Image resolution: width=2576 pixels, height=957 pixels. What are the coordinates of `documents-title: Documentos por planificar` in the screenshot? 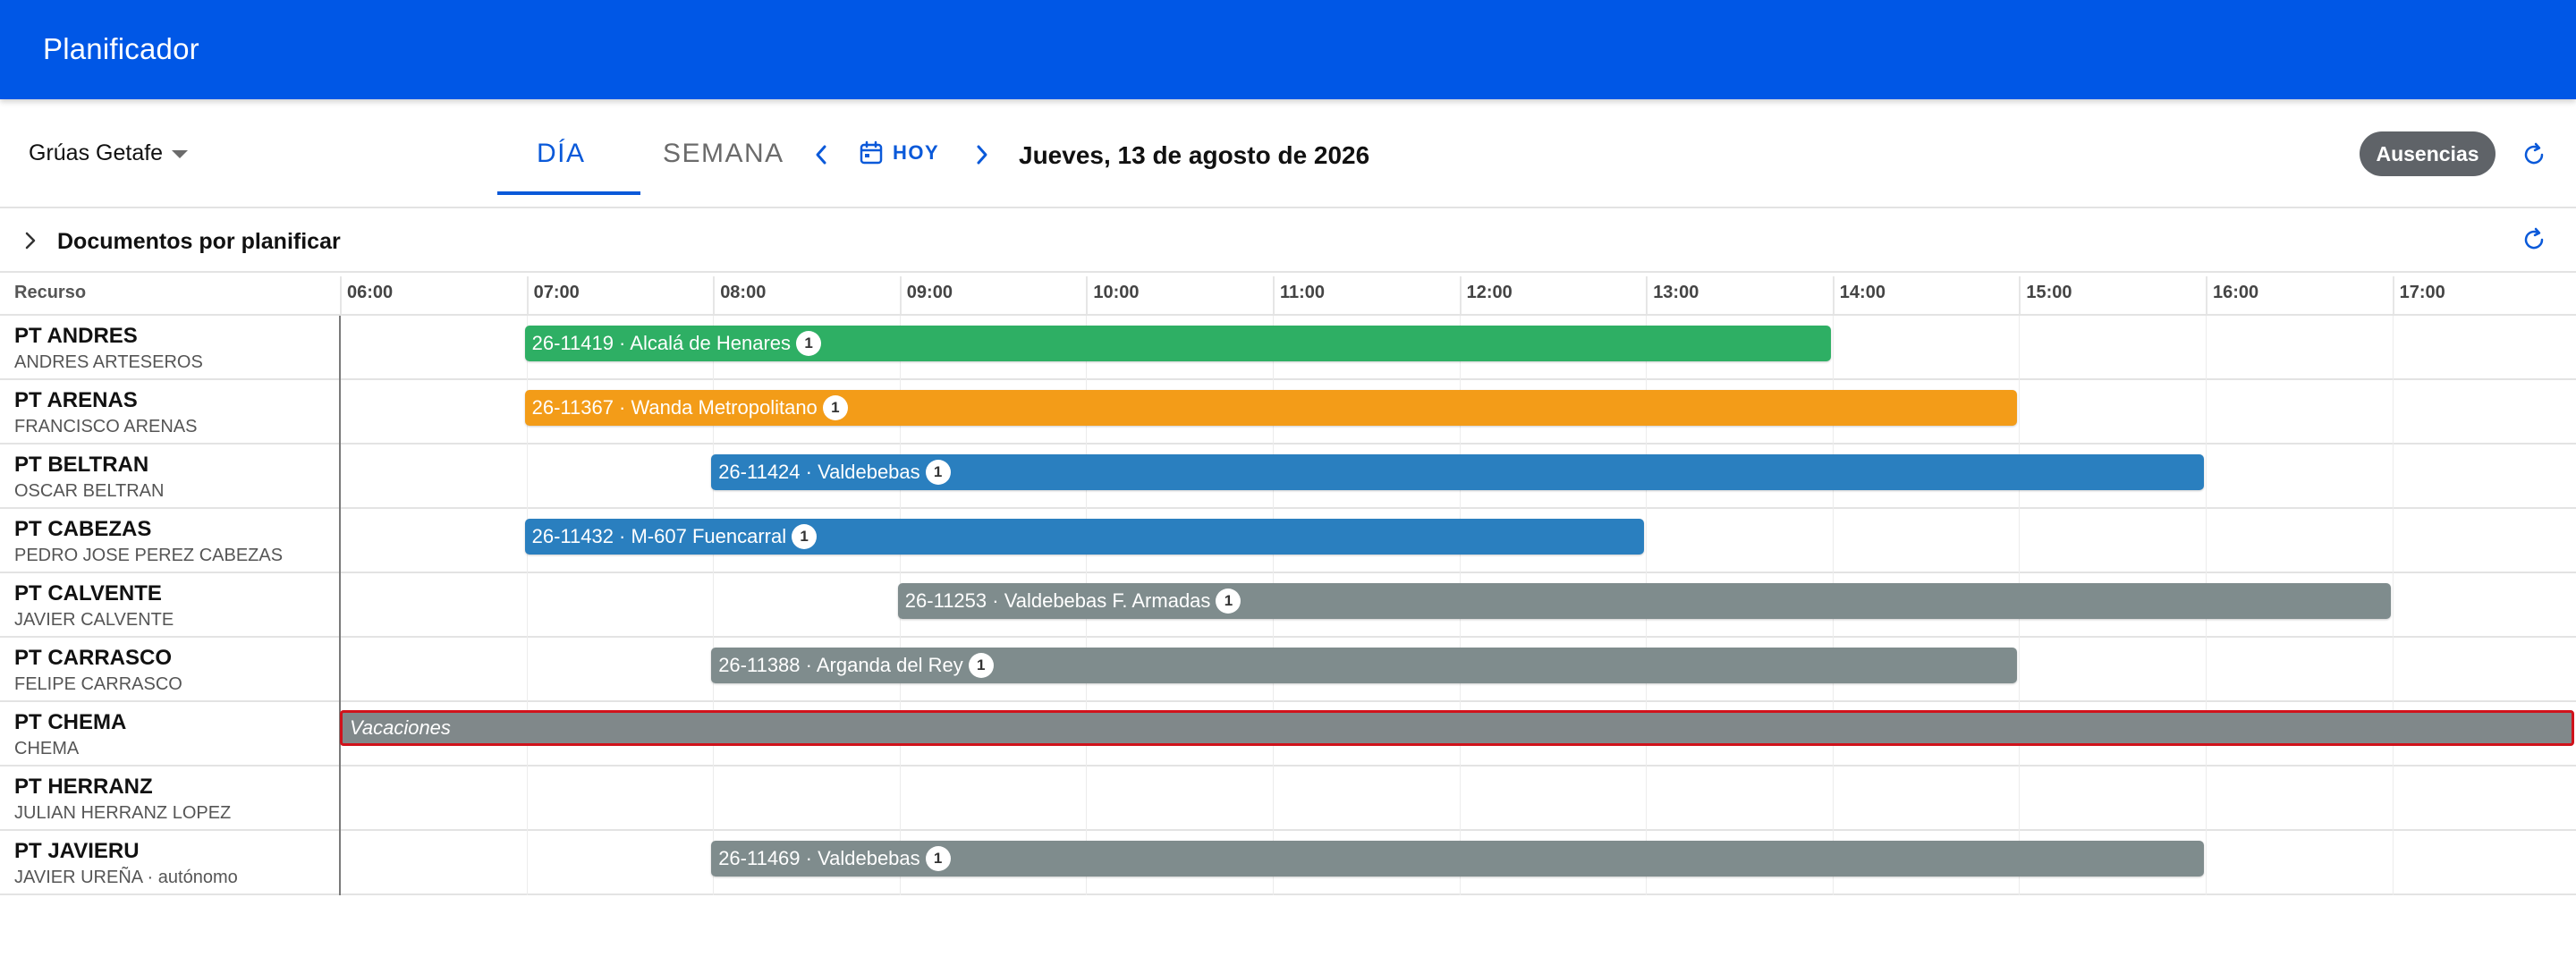 It's located at (199, 241).